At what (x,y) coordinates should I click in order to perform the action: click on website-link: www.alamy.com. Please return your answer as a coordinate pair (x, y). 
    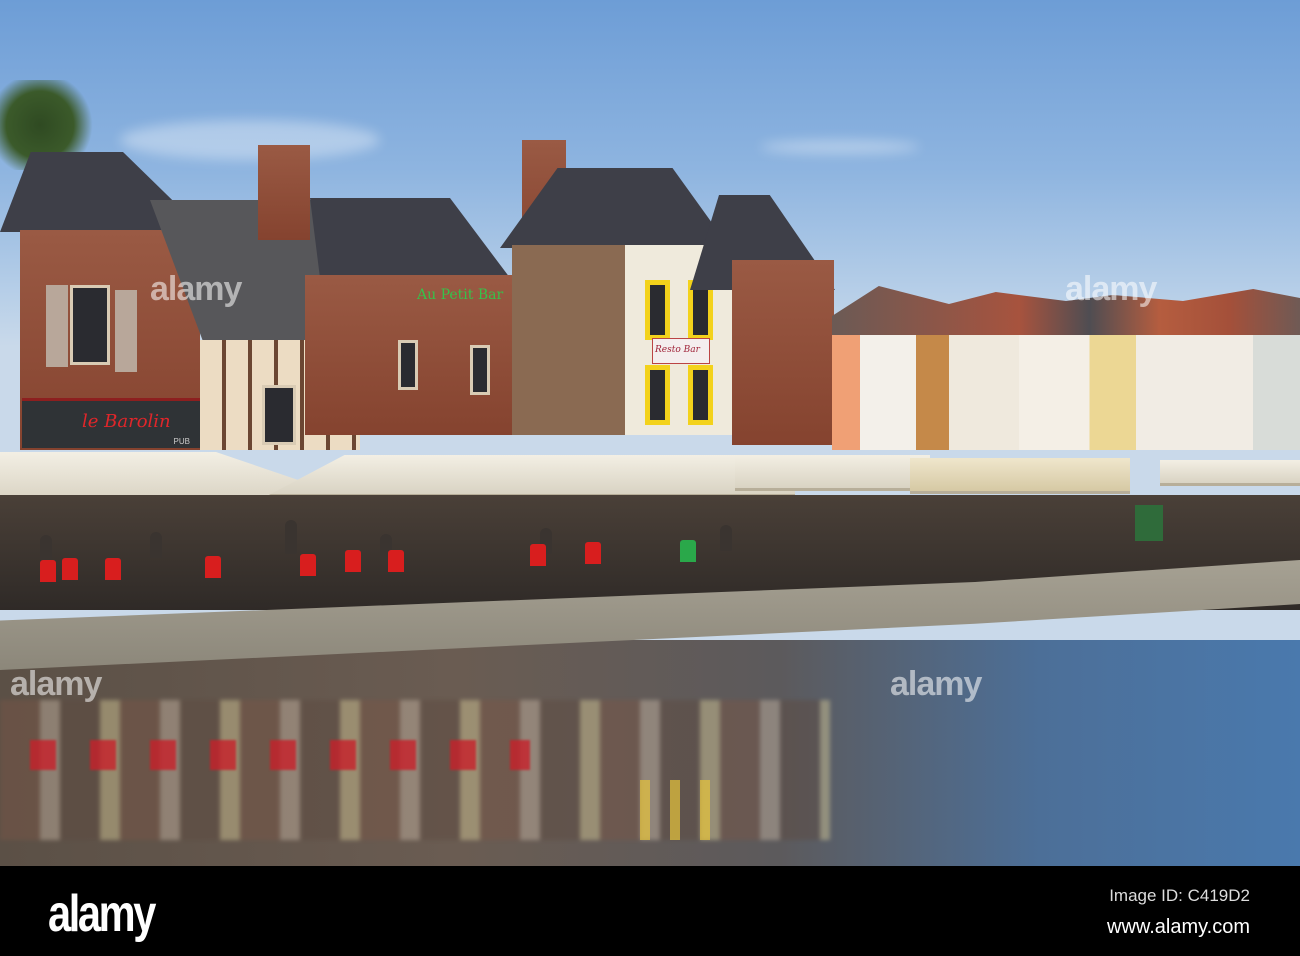
    Looking at the image, I should click on (1178, 927).